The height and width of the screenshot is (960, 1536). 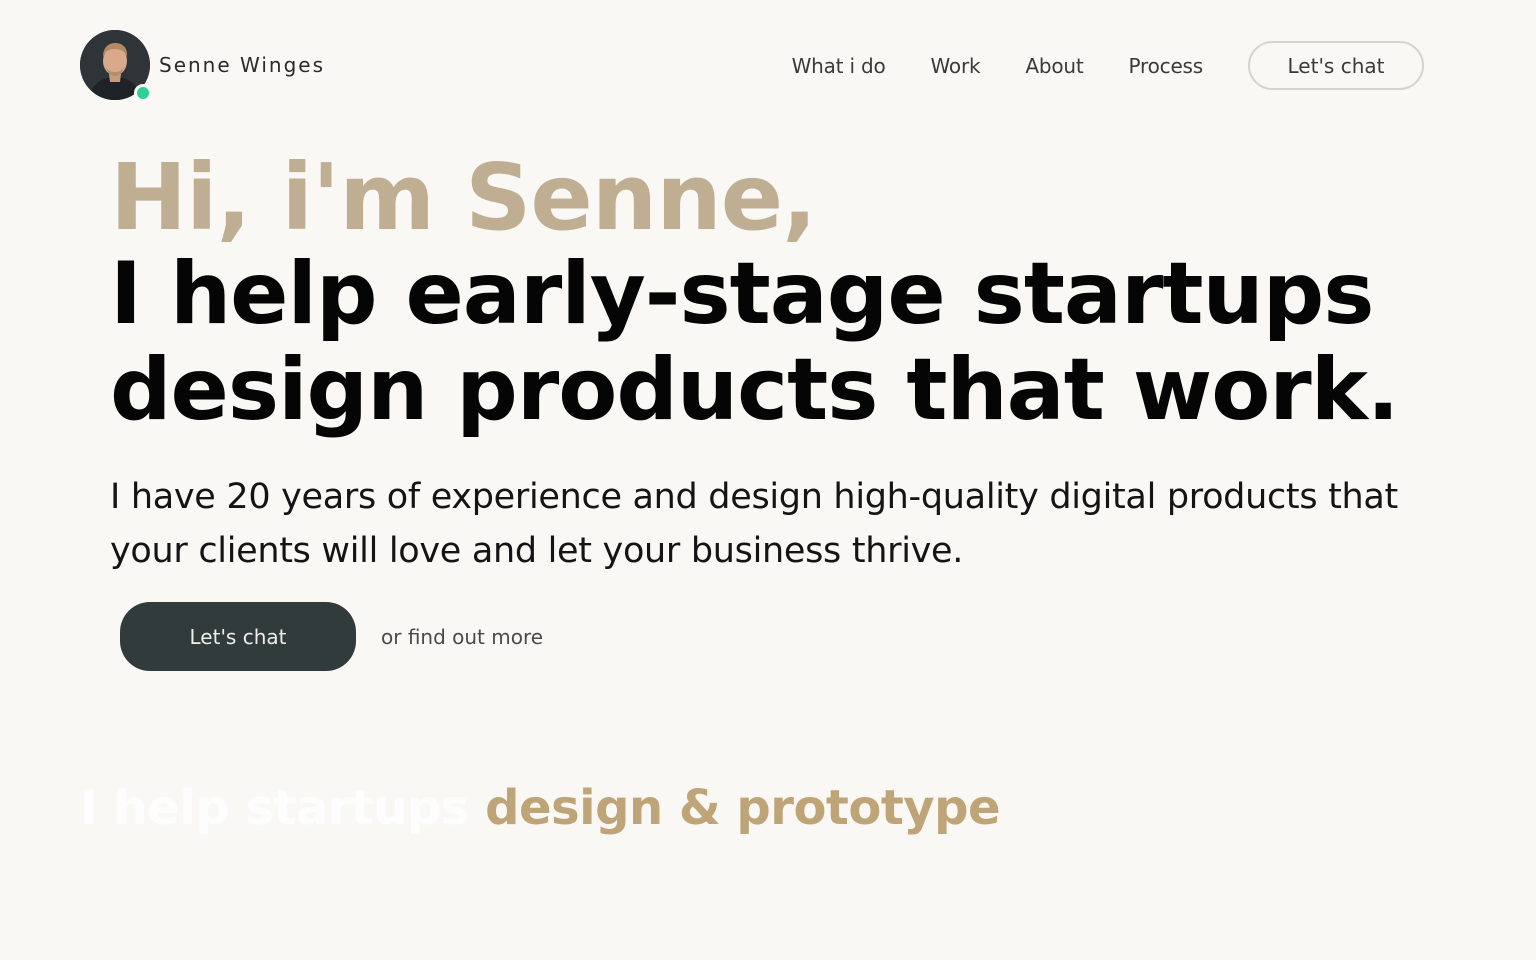 What do you see at coordinates (238, 636) in the screenshot?
I see `hero-lets-chat-button: Let's chat` at bounding box center [238, 636].